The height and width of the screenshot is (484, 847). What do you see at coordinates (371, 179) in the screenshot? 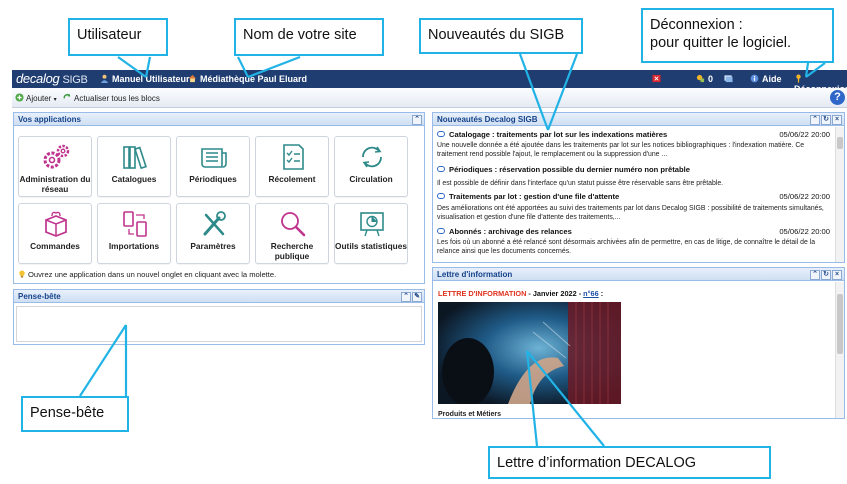
I see `app-tile-label: Circulation` at bounding box center [371, 179].